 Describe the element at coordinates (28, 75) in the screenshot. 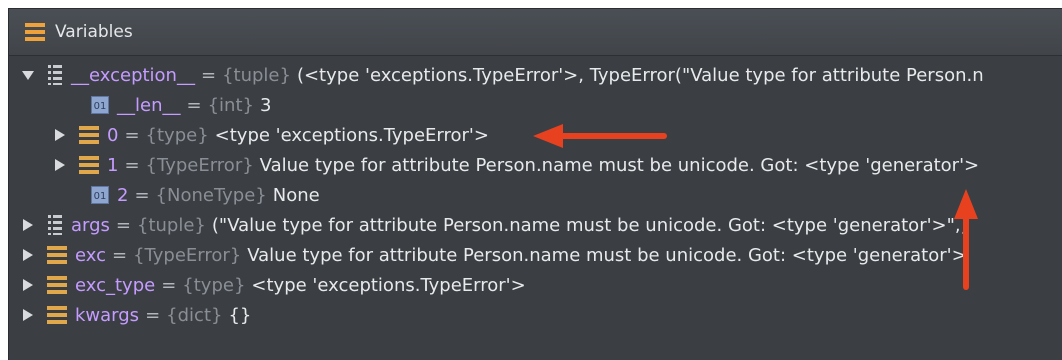

I see `collapse-triangle-icon` at that location.